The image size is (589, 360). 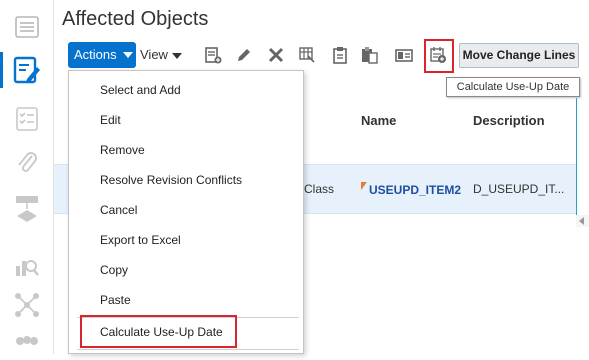 What do you see at coordinates (188, 349) in the screenshot?
I see `menu-separator` at bounding box center [188, 349].